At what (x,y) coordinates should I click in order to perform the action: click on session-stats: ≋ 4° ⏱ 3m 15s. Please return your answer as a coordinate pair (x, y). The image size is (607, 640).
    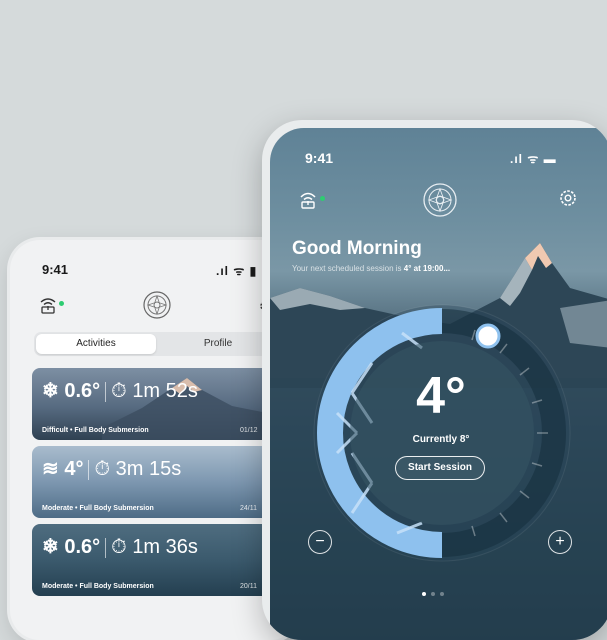
    Looking at the image, I should click on (111, 468).